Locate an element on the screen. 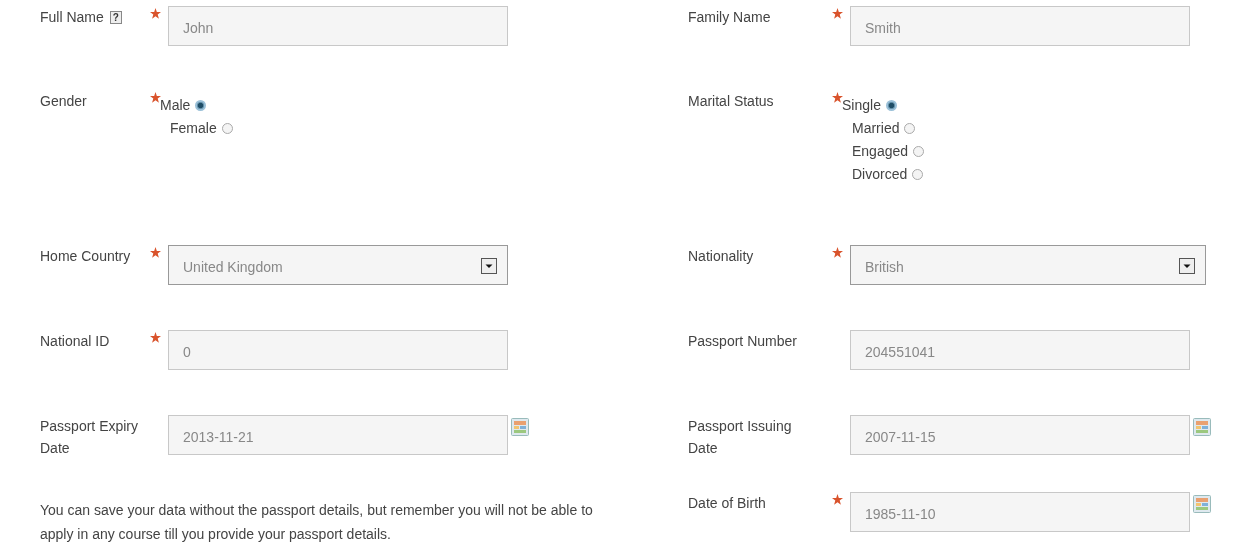  field-label: Full Name is located at coordinates (72, 17).